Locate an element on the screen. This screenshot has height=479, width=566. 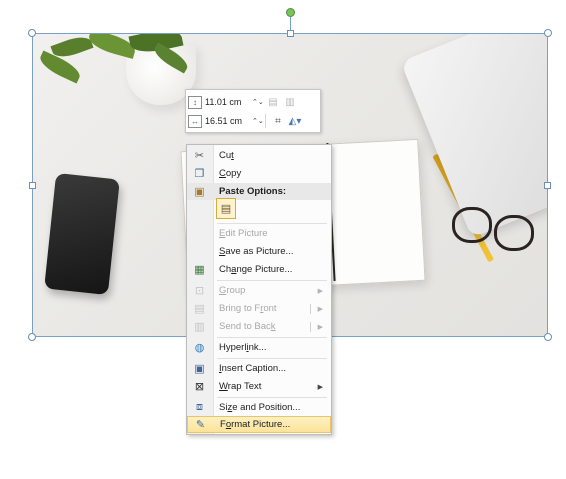
mini-toolbar: ↕ 11.01 cm ⌃⌄ ▤ ▥ ↔ 16.51 cm ⌃⌄ ⌗ ◭▾ is located at coordinates (253, 111).